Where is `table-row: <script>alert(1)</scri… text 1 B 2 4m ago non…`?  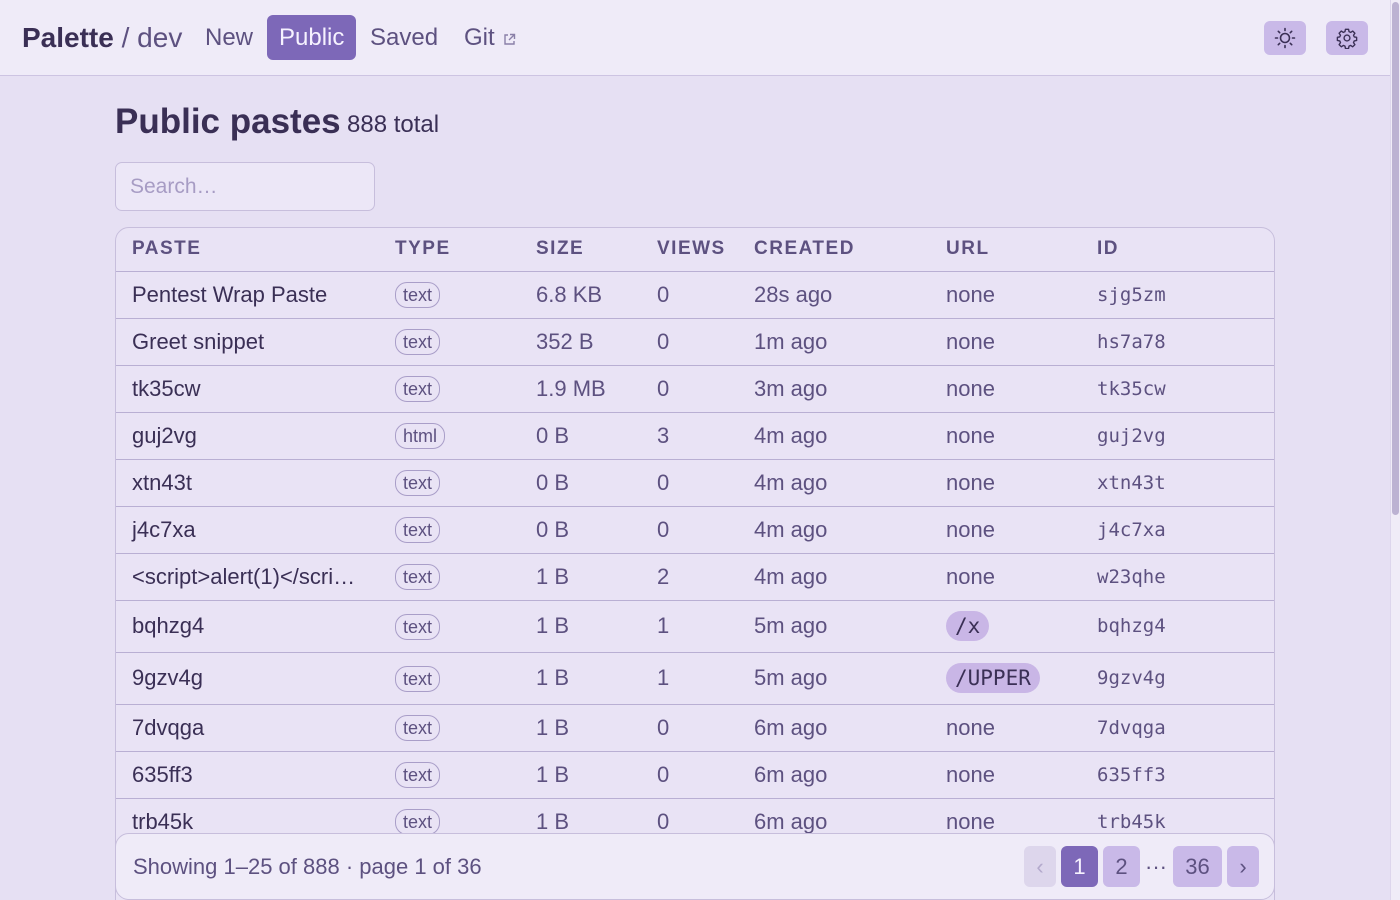
table-row: <script>alert(1)</scri… text 1 B 2 4m ago non… is located at coordinates (695, 577).